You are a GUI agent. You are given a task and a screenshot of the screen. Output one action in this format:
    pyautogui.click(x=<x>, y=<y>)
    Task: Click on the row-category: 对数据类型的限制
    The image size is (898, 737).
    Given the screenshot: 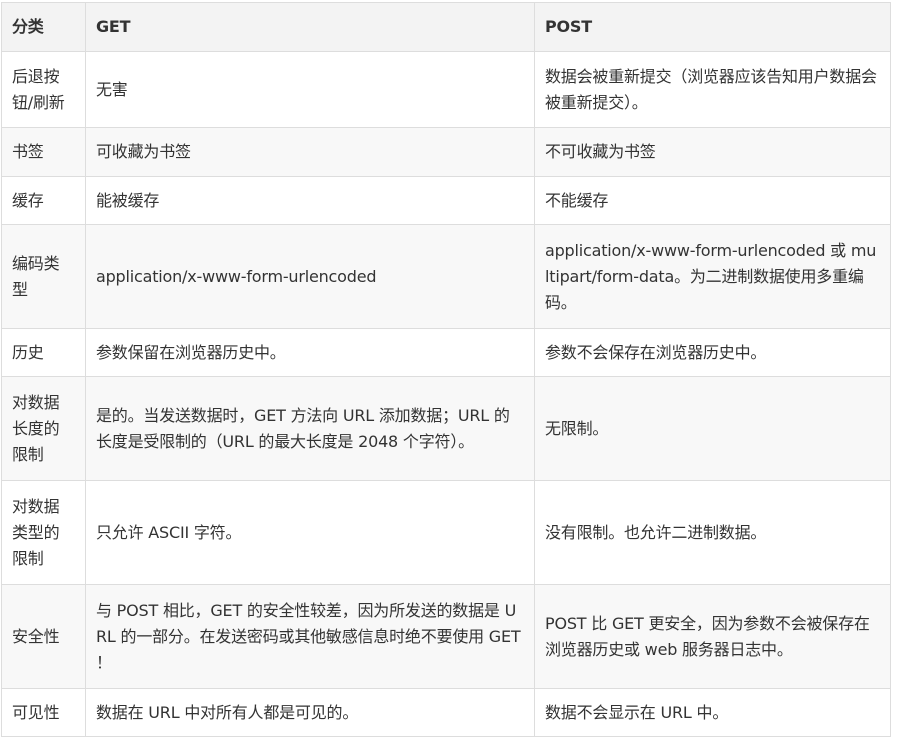 What is the action you would take?
    pyautogui.click(x=43, y=532)
    